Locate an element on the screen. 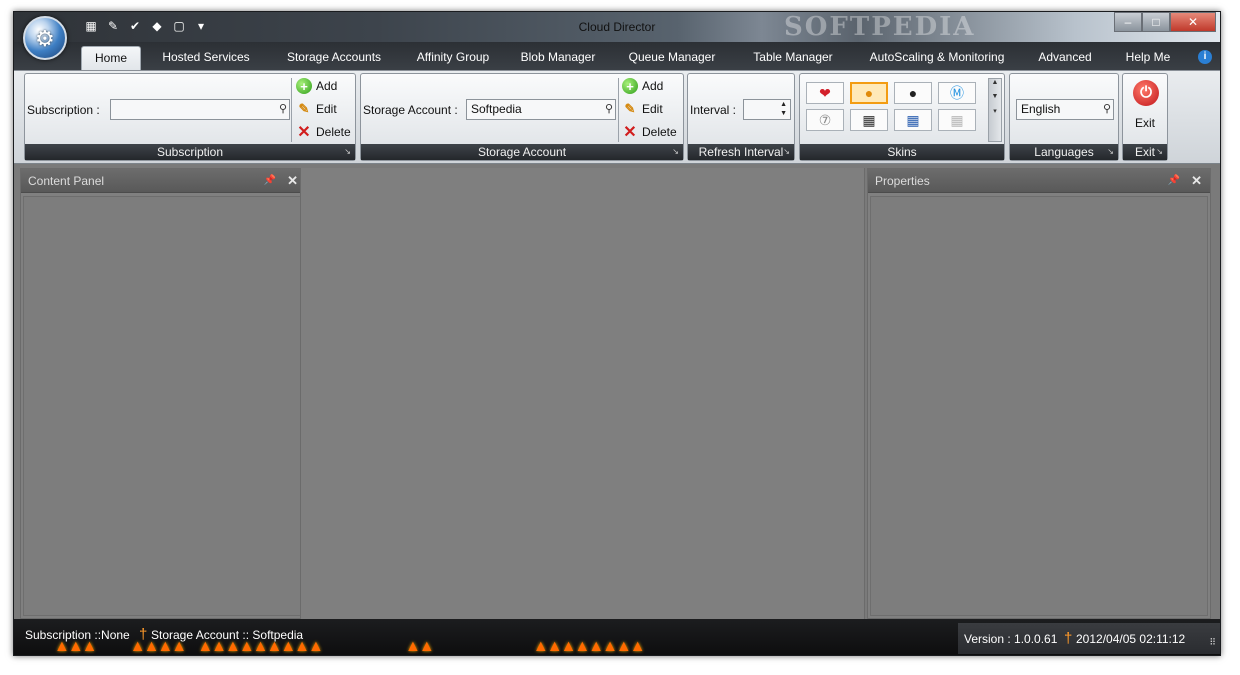 This screenshot has height=675, width=1240. properties-panel-title: Properties is located at coordinates (902, 181).